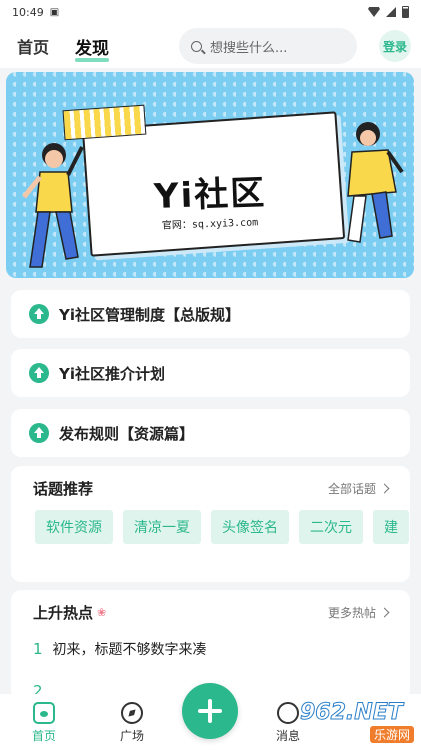 The image size is (421, 750). Describe the element at coordinates (405, 12) in the screenshot. I see `battery-icon` at that location.